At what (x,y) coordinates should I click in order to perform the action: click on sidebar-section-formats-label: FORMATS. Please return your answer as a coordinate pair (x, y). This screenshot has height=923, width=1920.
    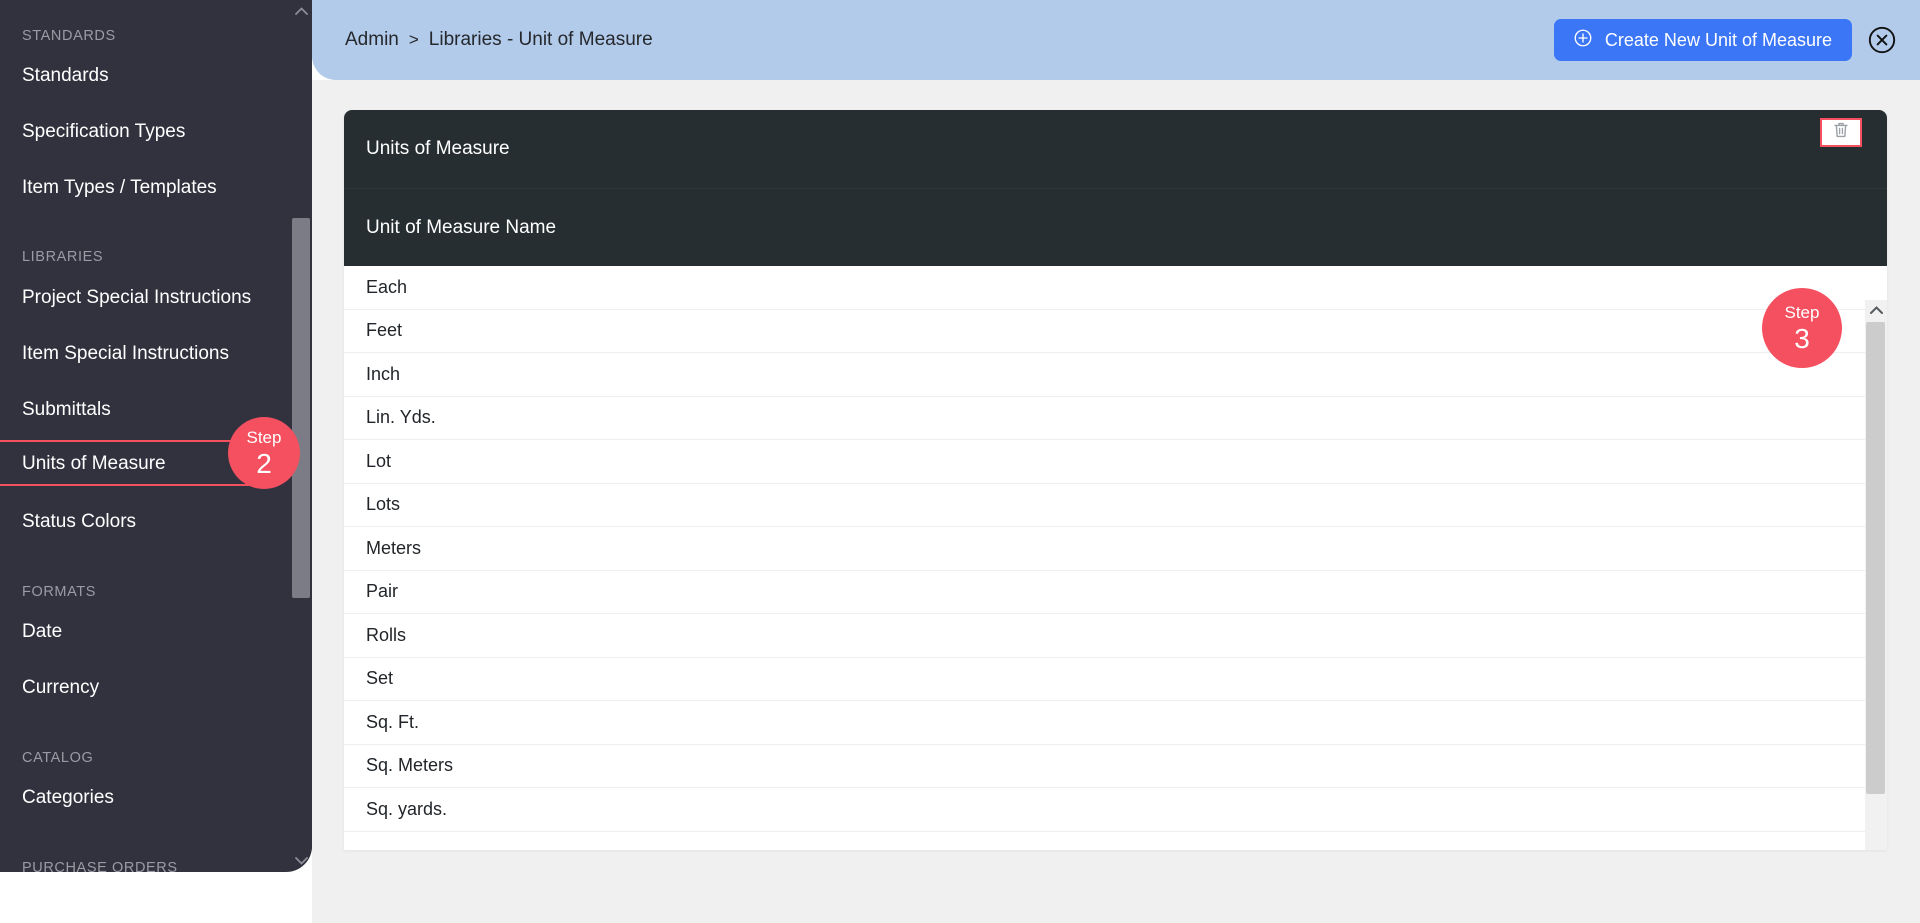
    Looking at the image, I should click on (59, 592).